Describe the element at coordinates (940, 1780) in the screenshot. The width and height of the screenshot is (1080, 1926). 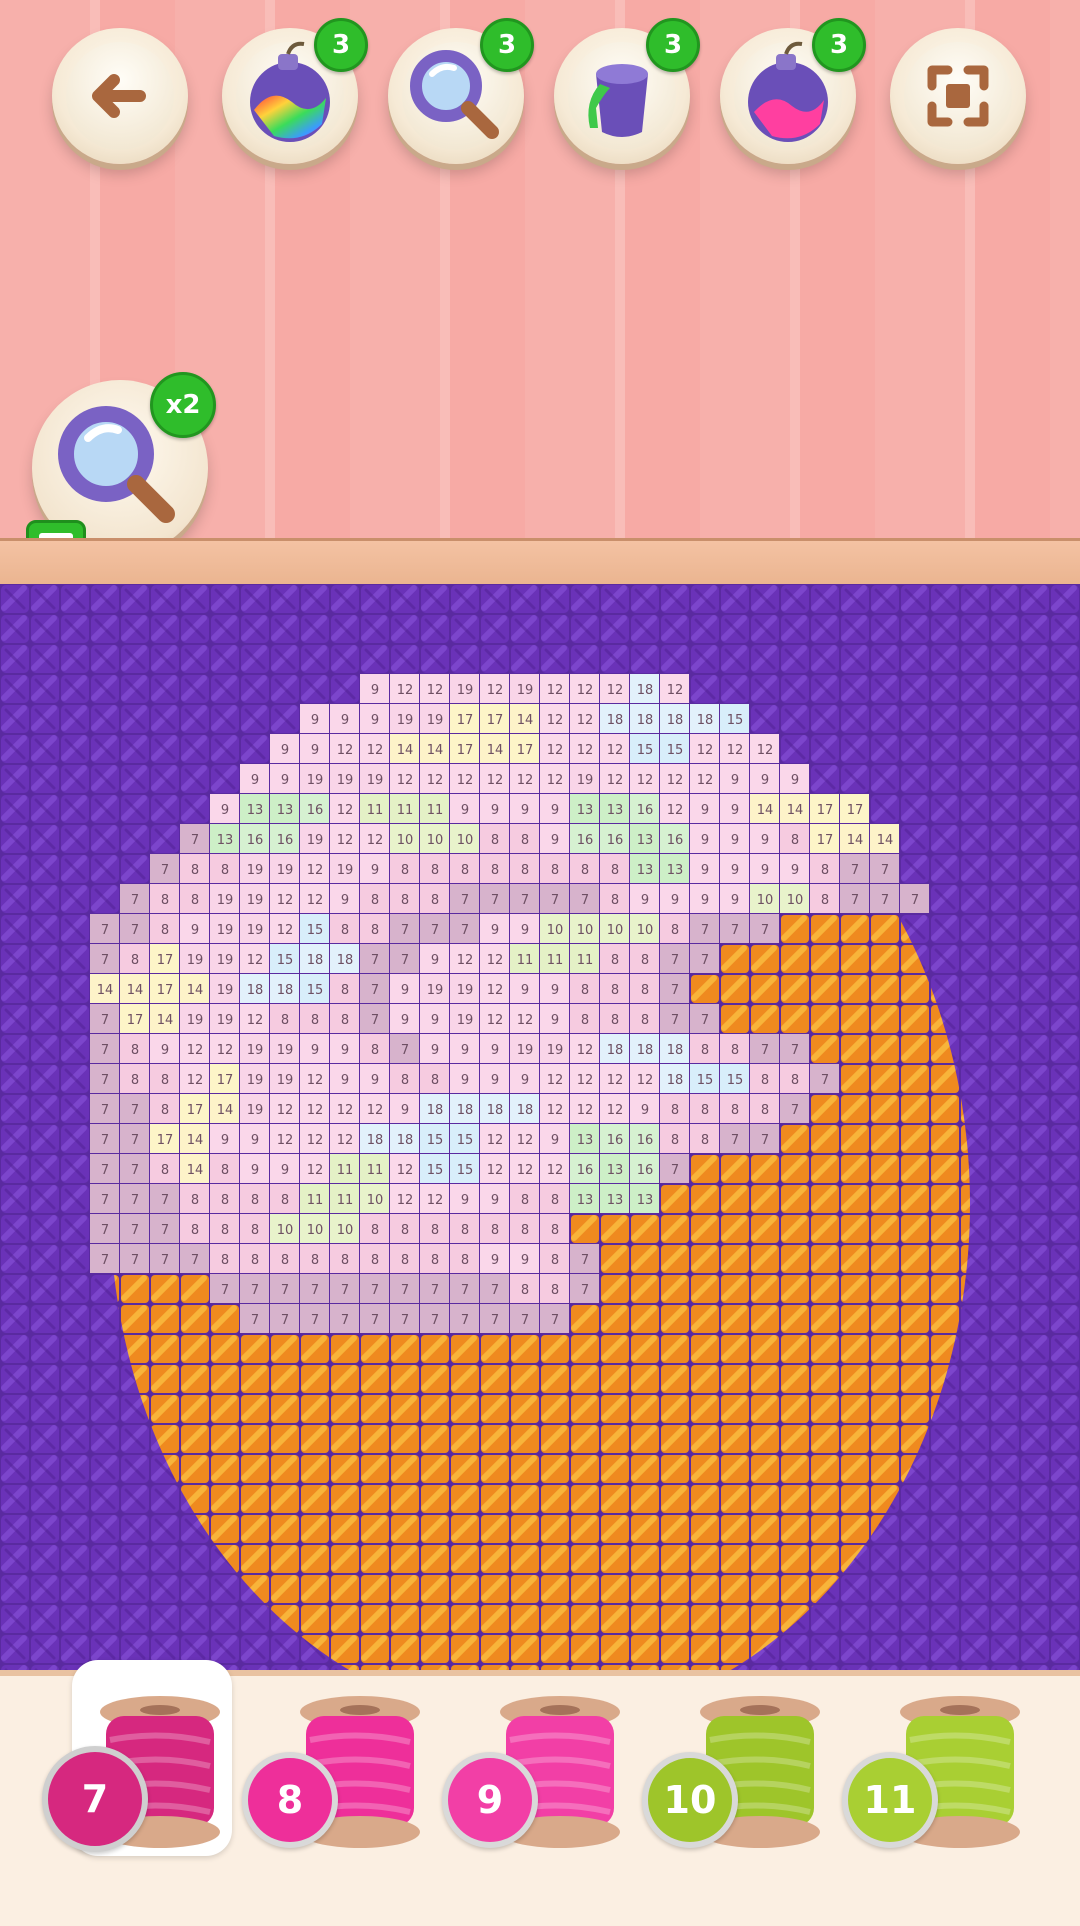
I see `thread-spool-11: 11` at that location.